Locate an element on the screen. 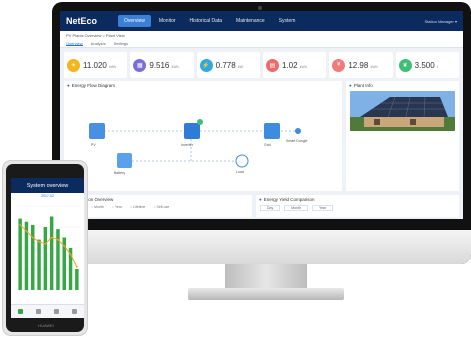 This screenshot has width=471, height=338. kpi-card: ❦ 3.500 t is located at coordinates (427, 65).